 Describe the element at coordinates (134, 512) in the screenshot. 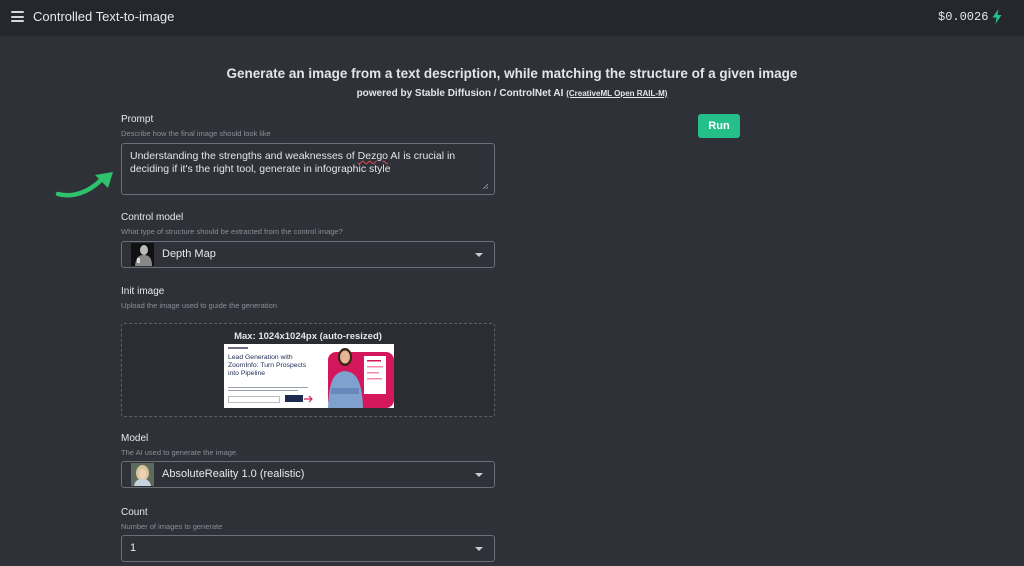

I see `count-label: Count` at that location.